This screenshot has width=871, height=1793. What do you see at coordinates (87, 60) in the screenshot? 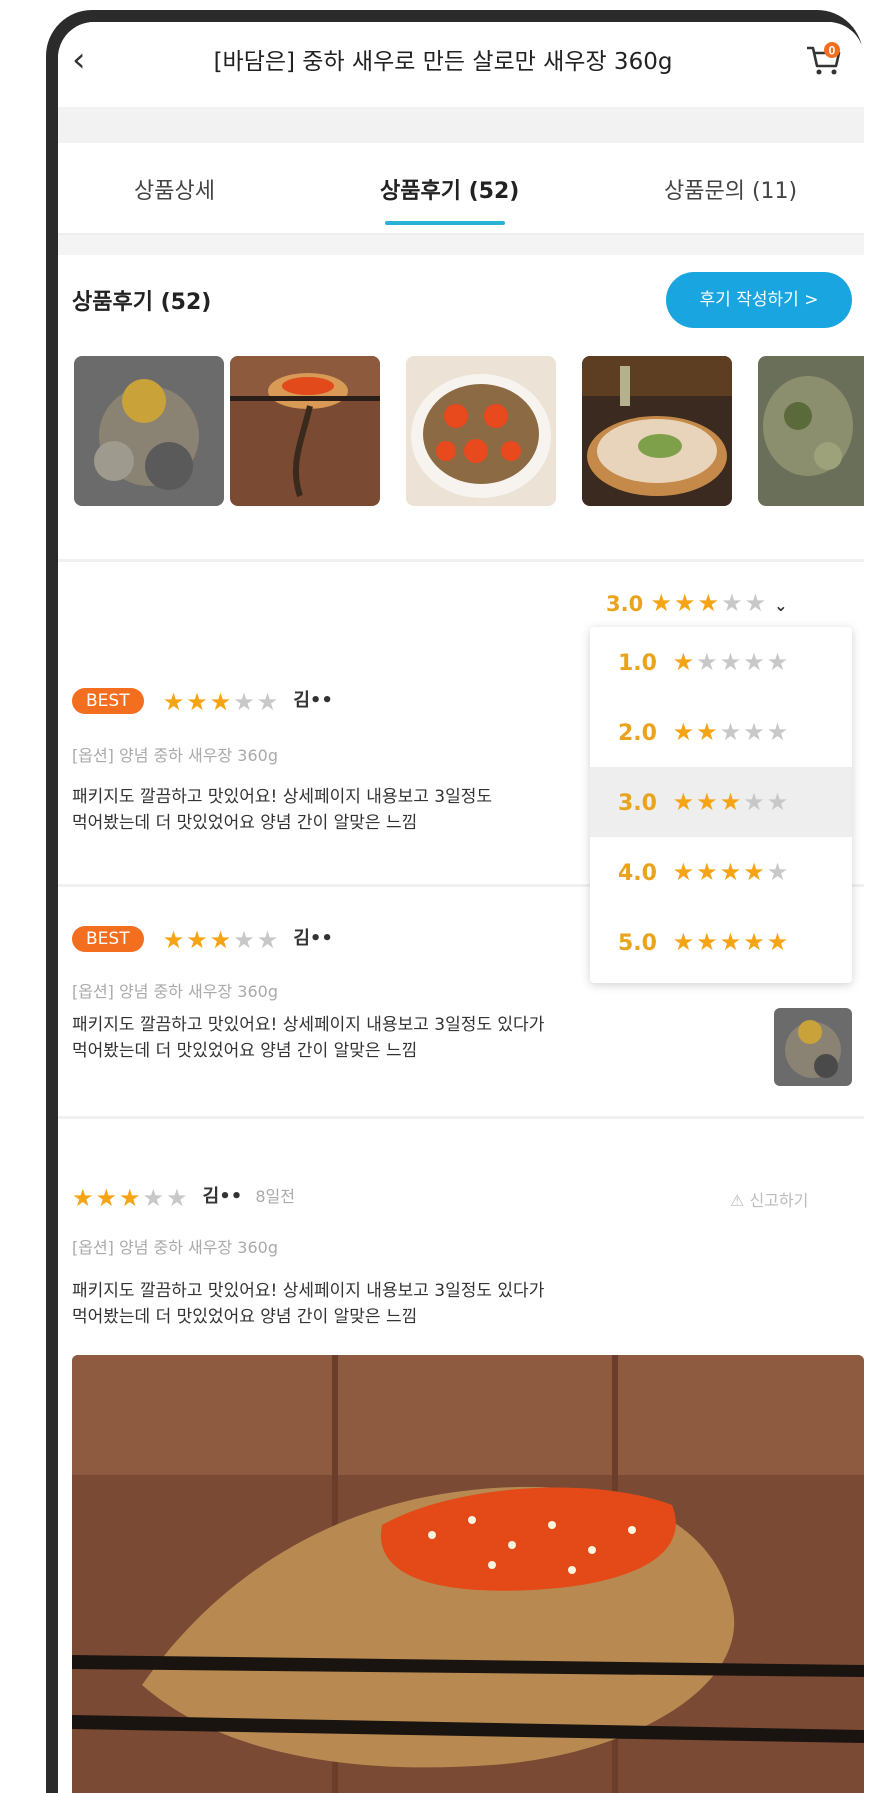
I see `back-icon: ‹` at bounding box center [87, 60].